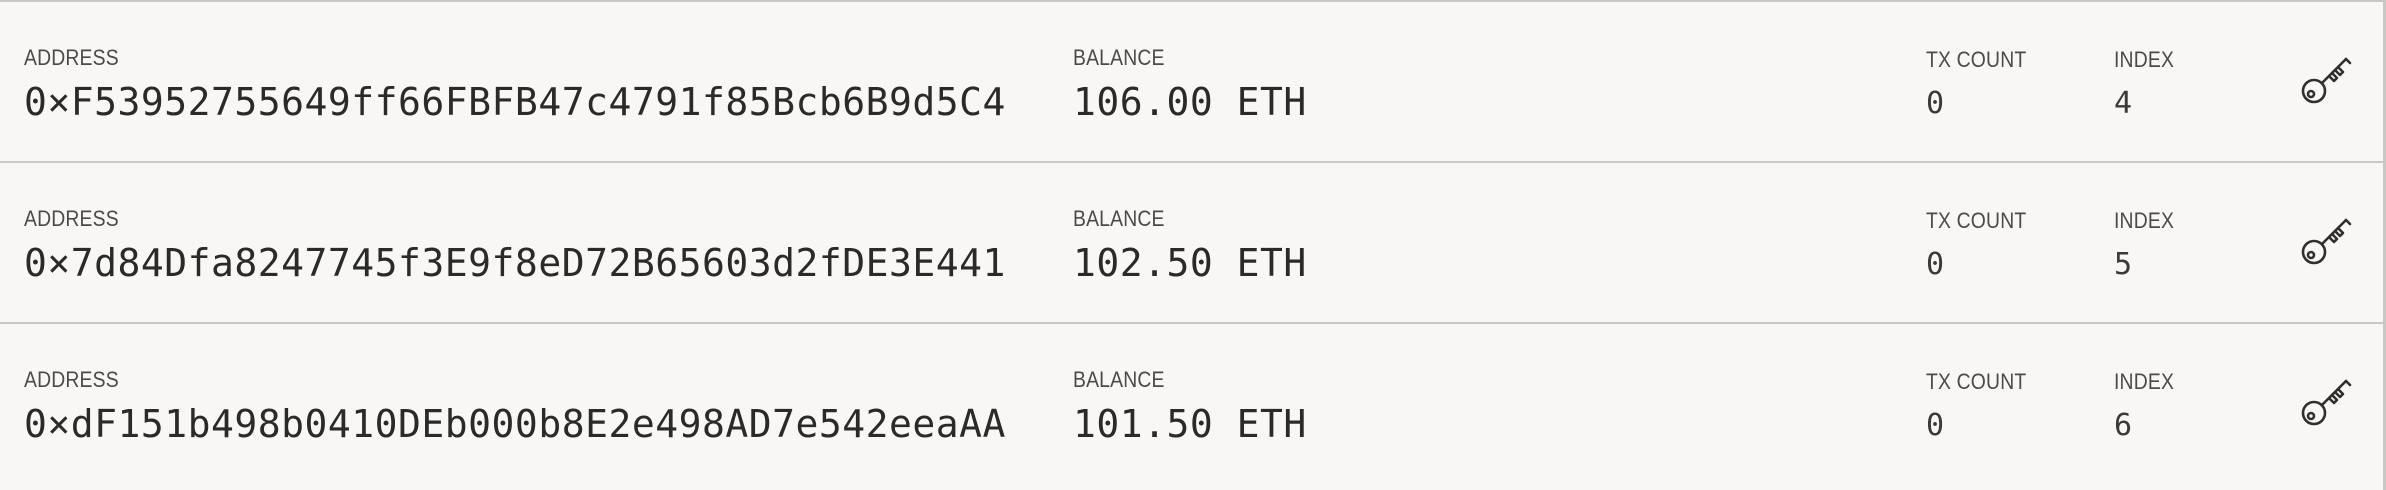 The image size is (2386, 490). What do you see at coordinates (1190, 102) in the screenshot?
I see `balance-value: 106.00 ETH` at bounding box center [1190, 102].